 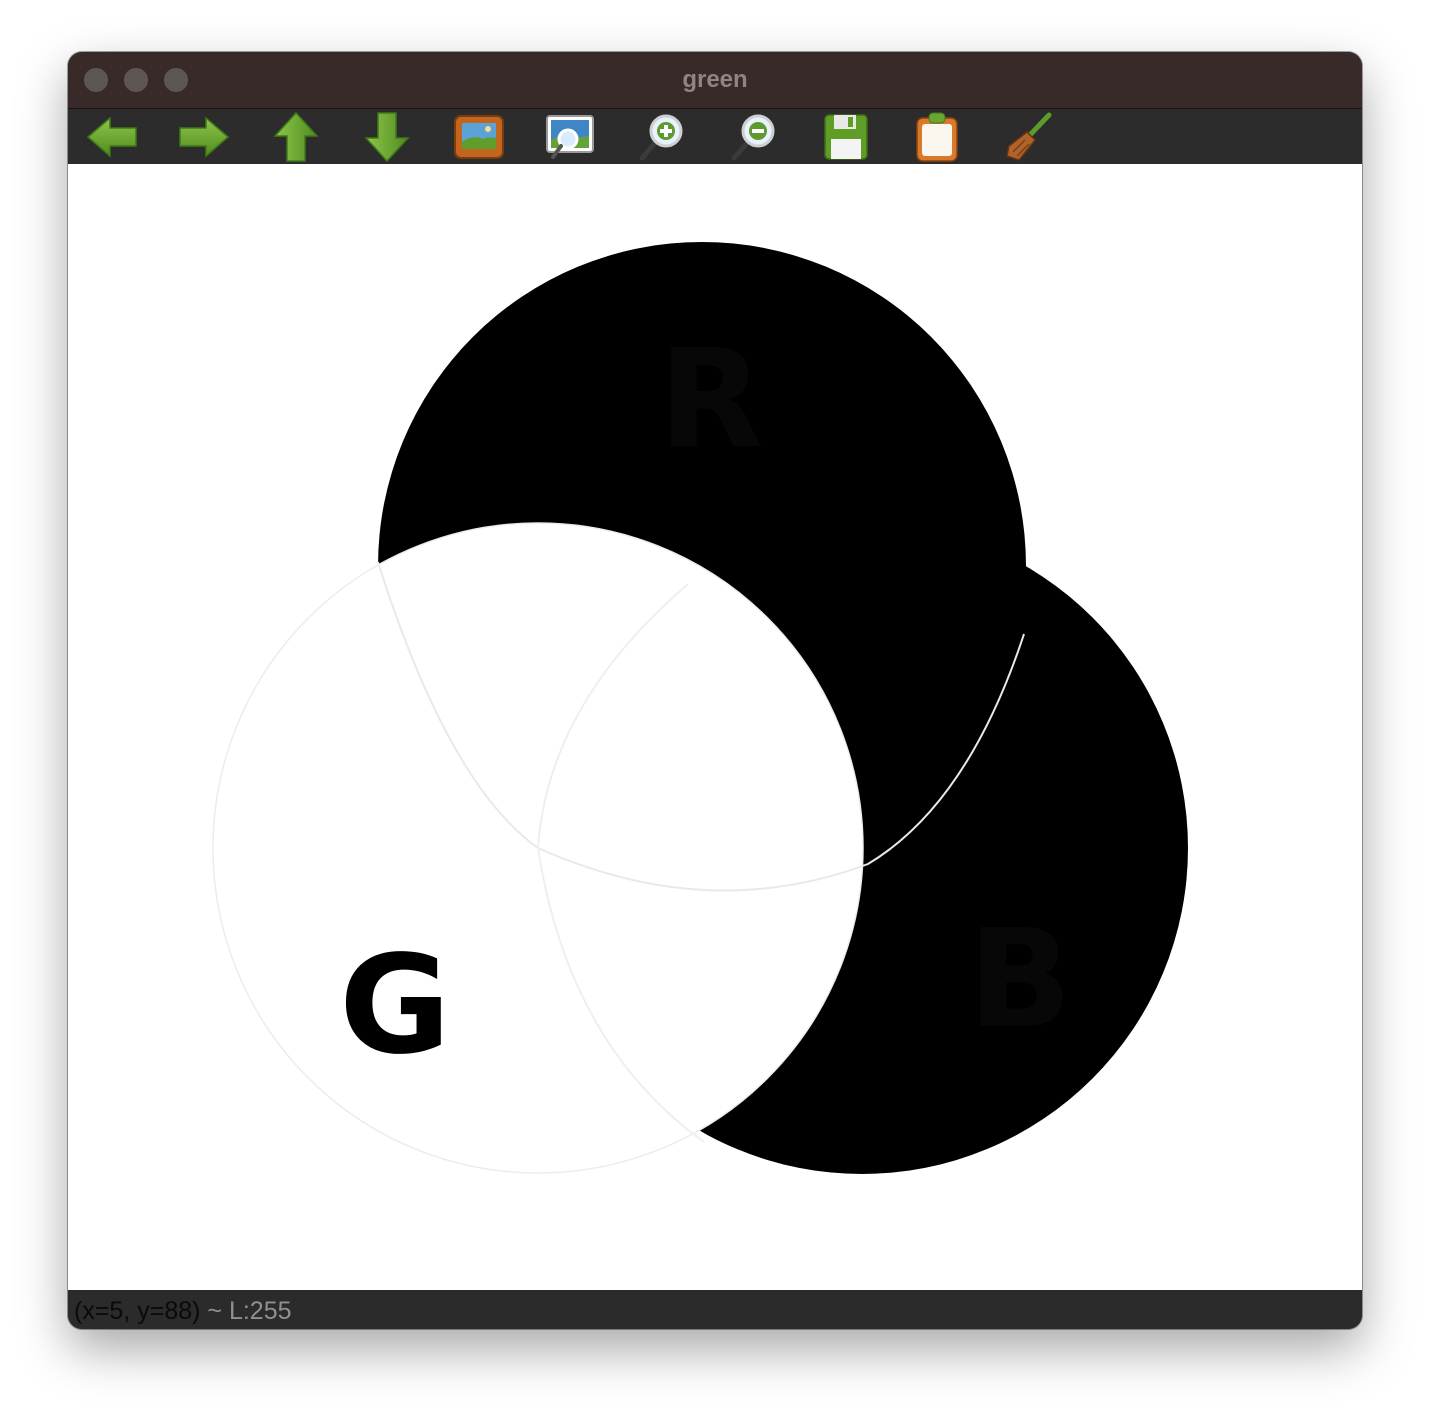 I want to click on properties-button, so click(x=1029, y=137).